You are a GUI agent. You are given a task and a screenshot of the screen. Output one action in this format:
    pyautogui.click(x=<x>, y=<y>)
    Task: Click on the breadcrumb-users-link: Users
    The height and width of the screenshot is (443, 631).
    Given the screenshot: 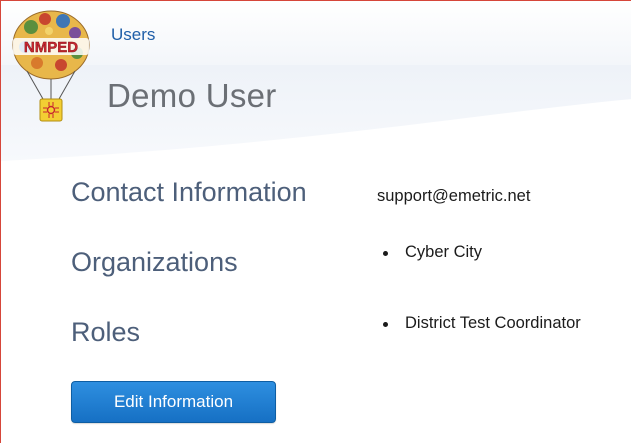 What is the action you would take?
    pyautogui.click(x=133, y=35)
    